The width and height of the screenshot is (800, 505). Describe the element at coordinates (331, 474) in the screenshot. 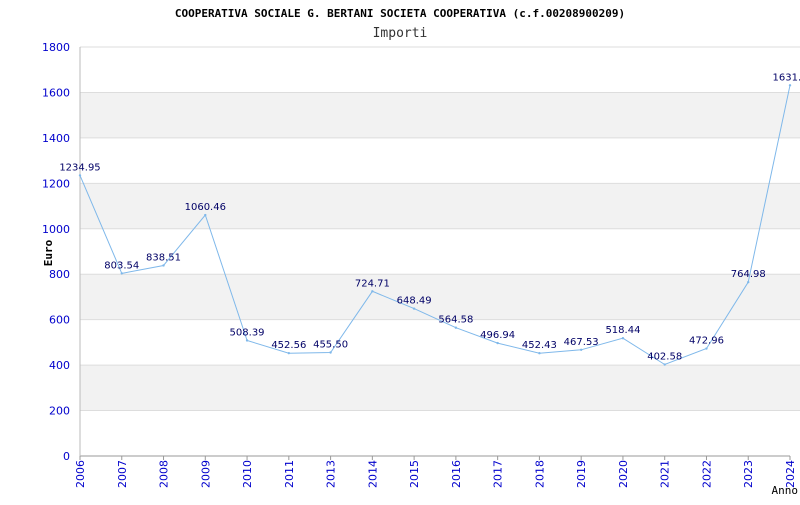

I see `x-tick-label: 2013` at that location.